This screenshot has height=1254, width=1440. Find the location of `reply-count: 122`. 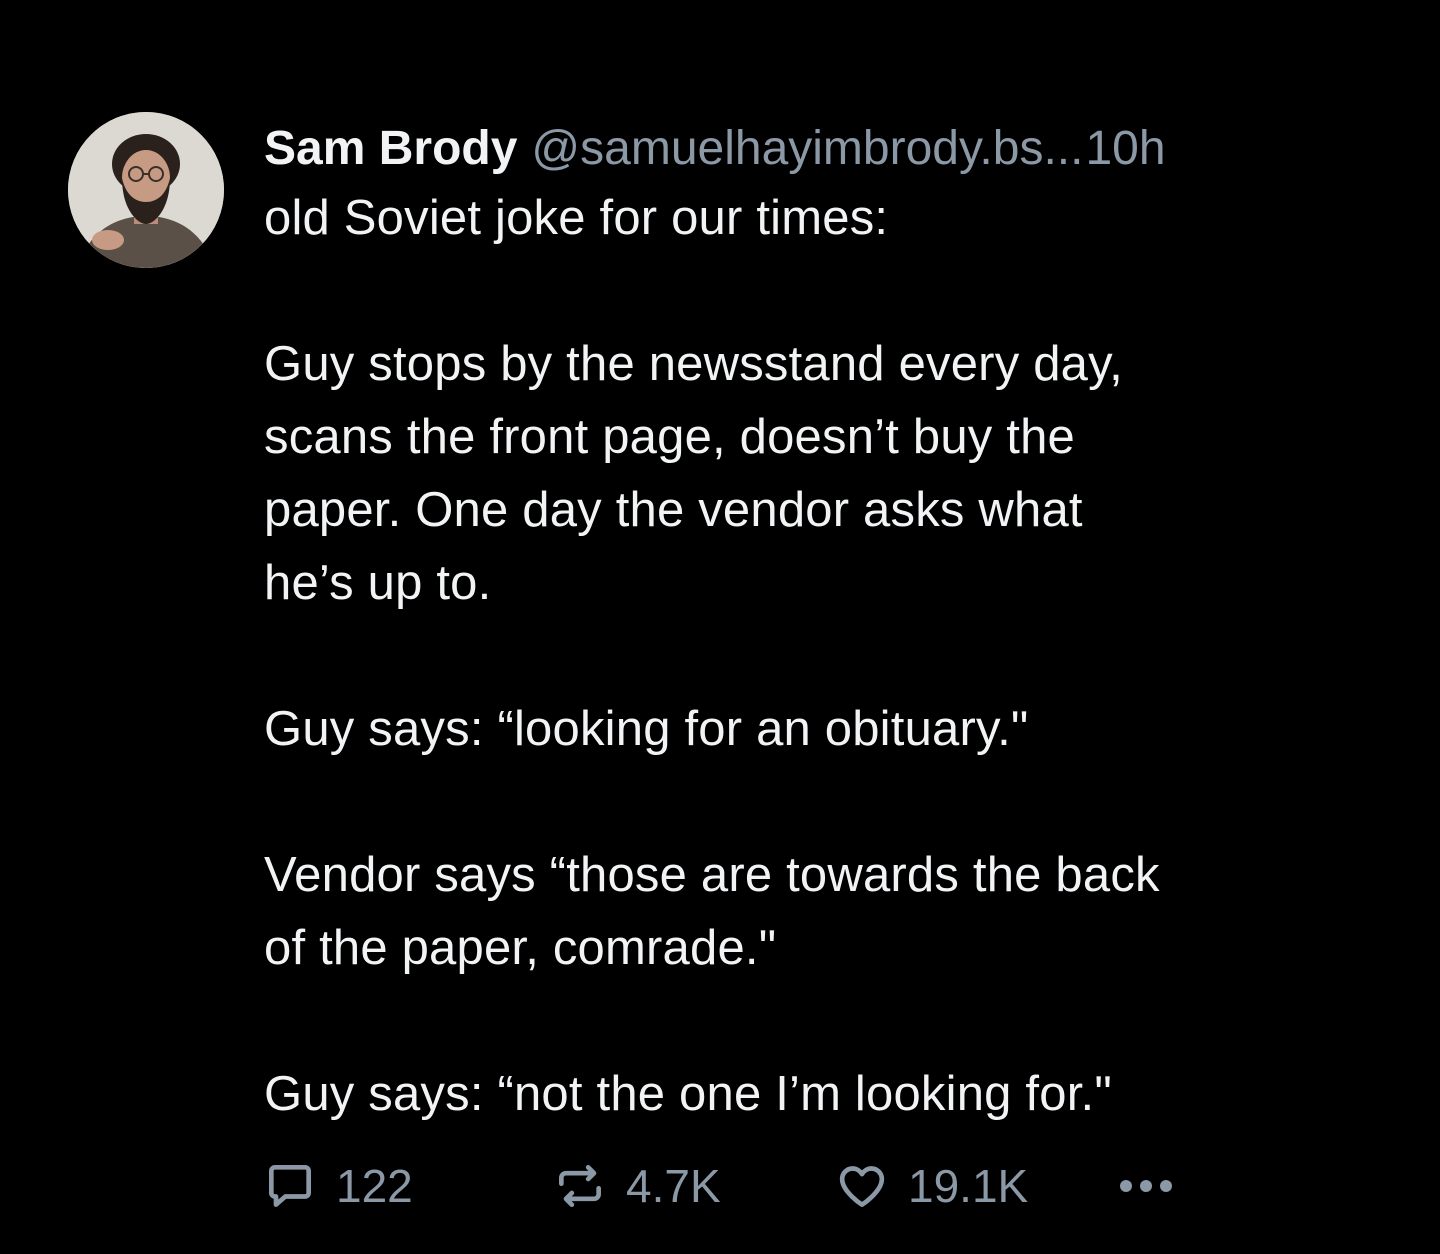

reply-count: 122 is located at coordinates (374, 1186).